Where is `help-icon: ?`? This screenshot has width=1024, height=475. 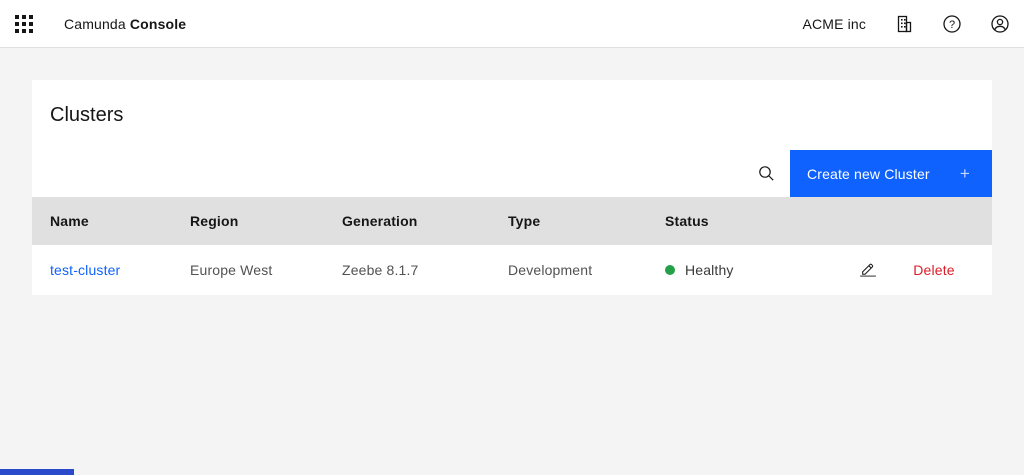 help-icon: ? is located at coordinates (952, 23).